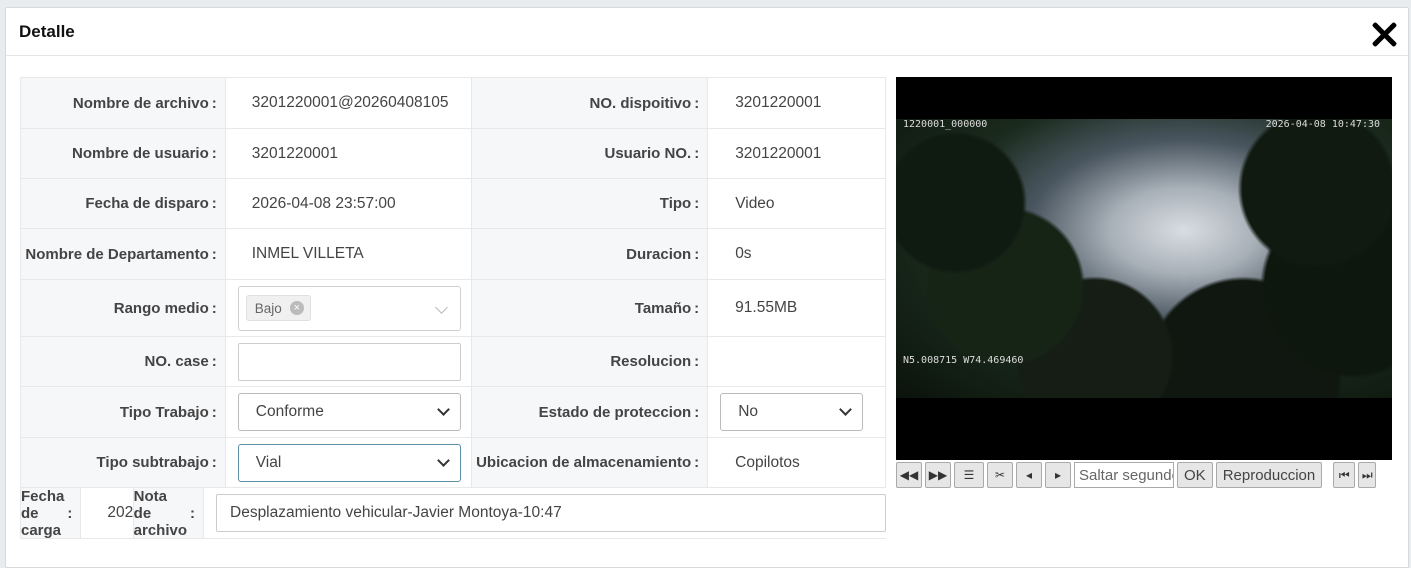 Image resolution: width=1411 pixels, height=568 pixels. I want to click on skip-end-icon: ⏭, so click(1367, 475).